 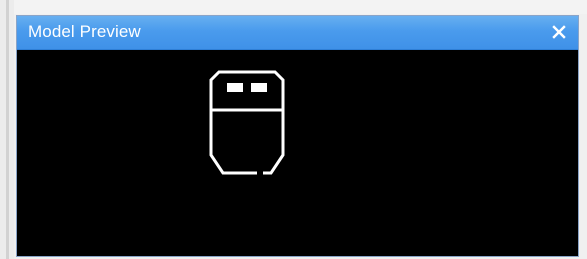 I want to click on close-icon, so click(x=559, y=32).